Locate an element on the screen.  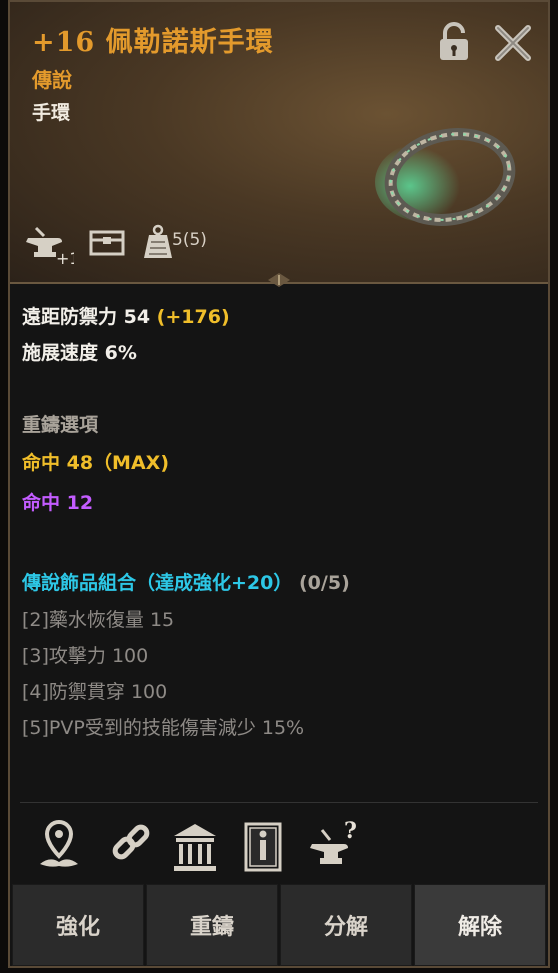
item-property-icons: +1 5(5) is located at coordinates (152, 244).